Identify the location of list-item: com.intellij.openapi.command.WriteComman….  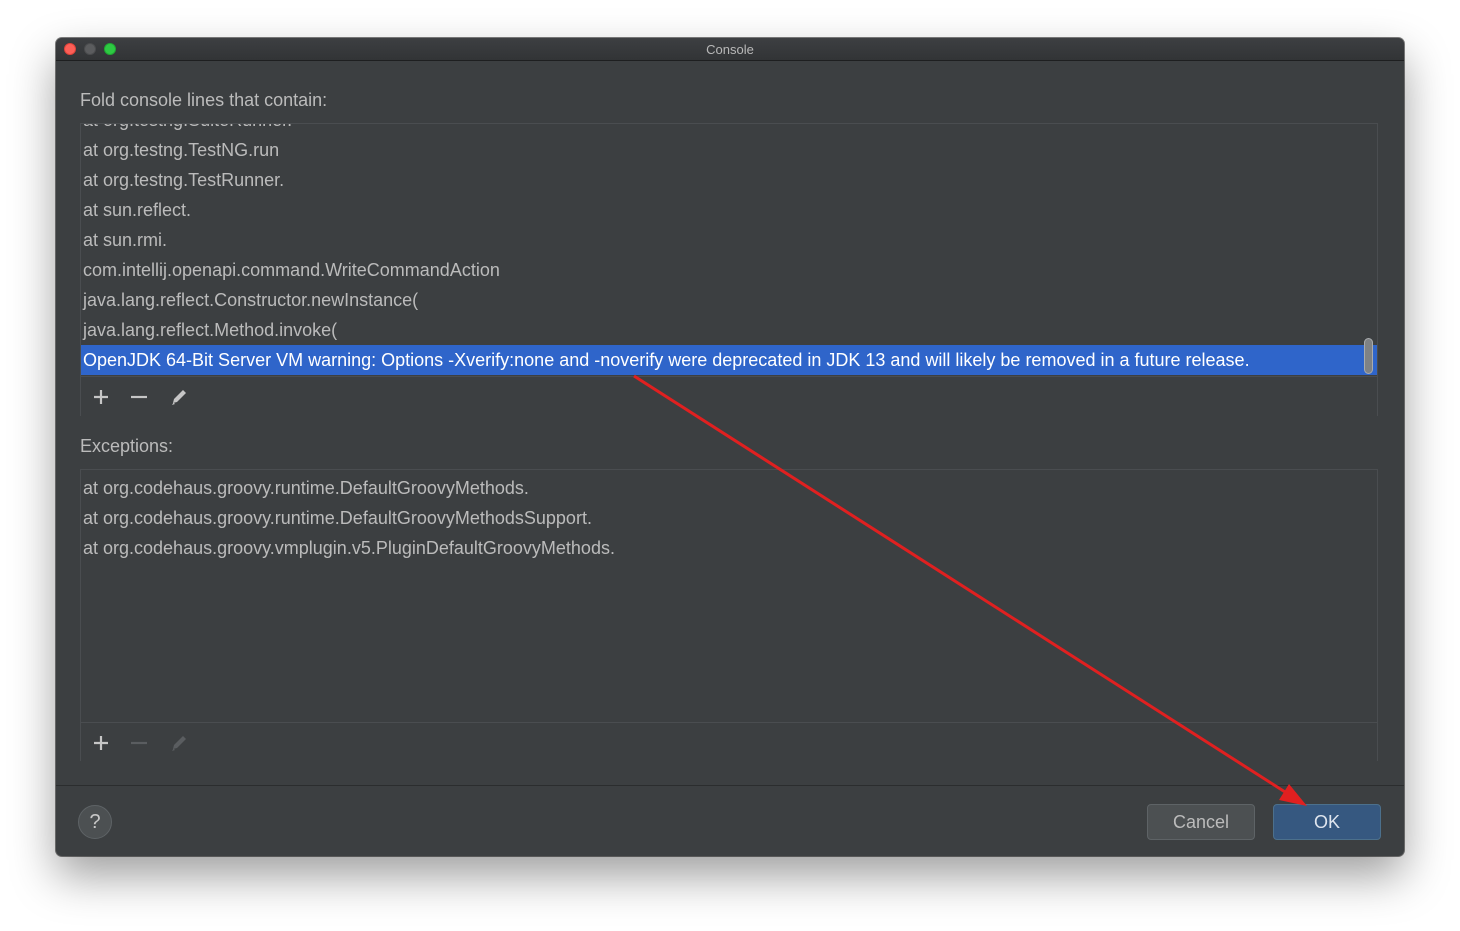
(729, 270).